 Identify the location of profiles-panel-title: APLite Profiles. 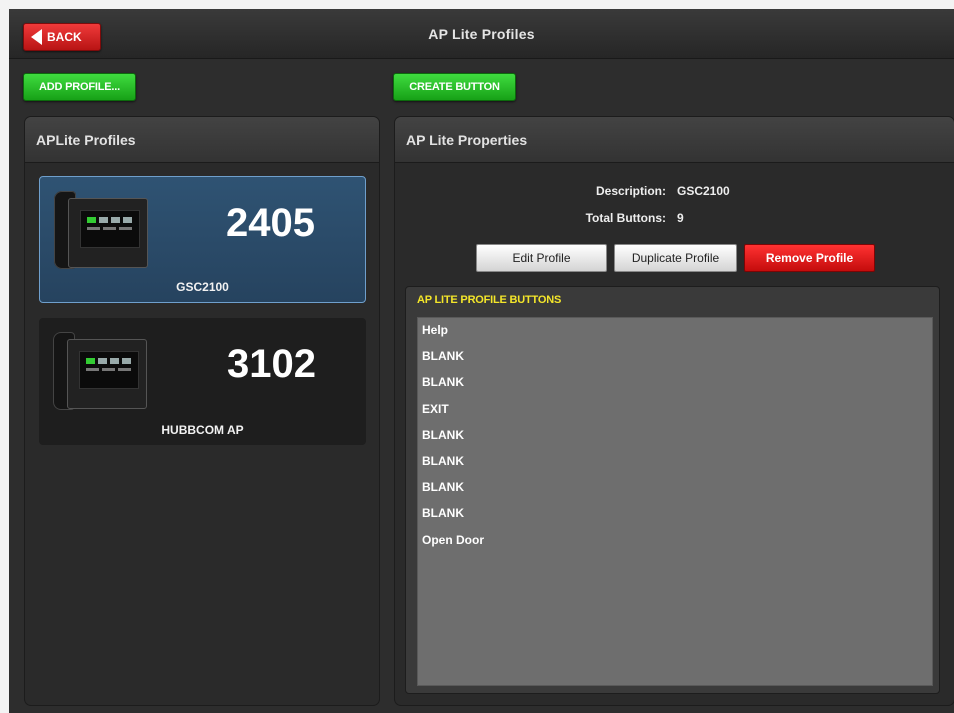
(202, 140).